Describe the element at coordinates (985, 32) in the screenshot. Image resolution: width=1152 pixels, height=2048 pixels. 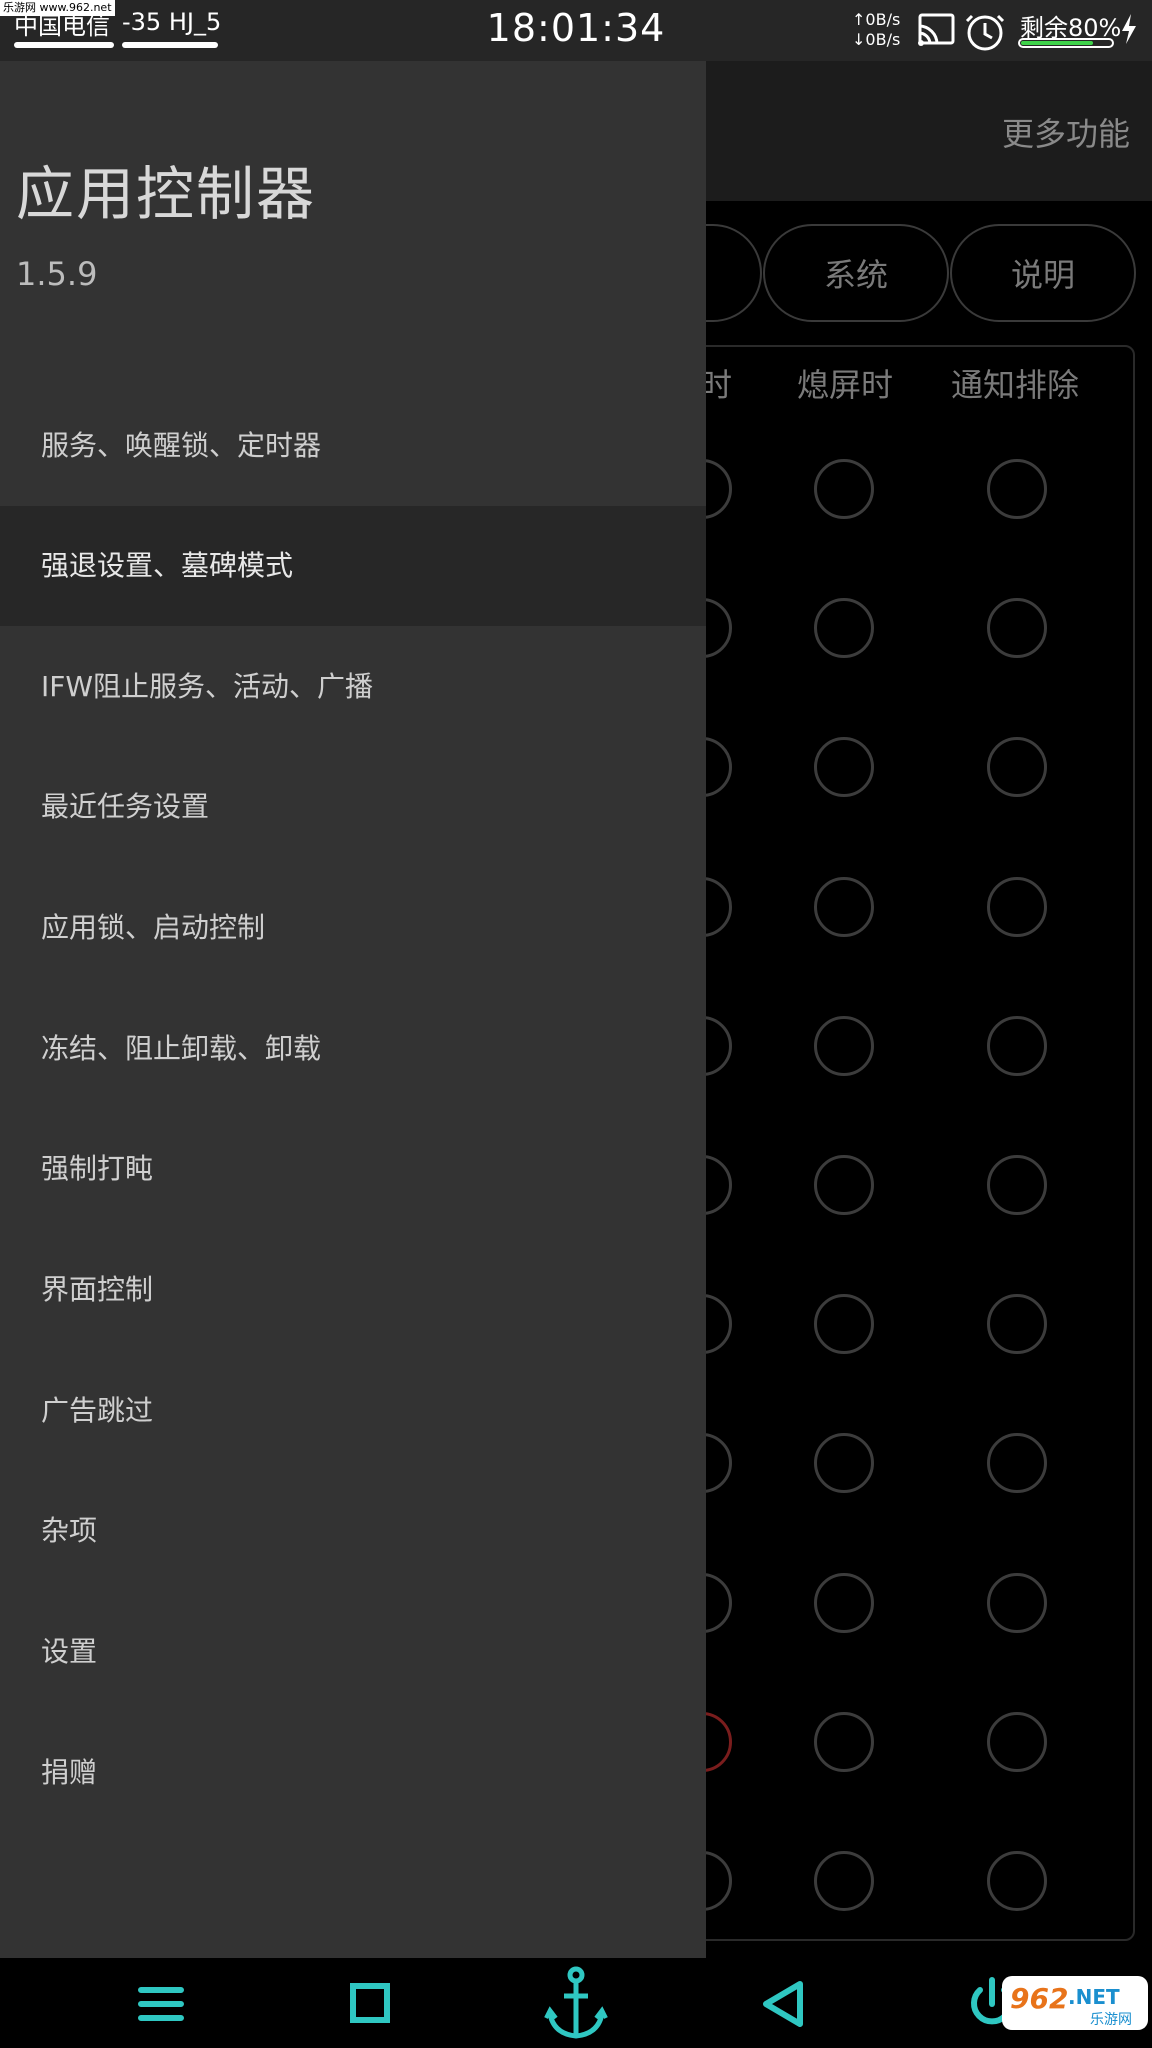
I see `alarm-icon` at that location.